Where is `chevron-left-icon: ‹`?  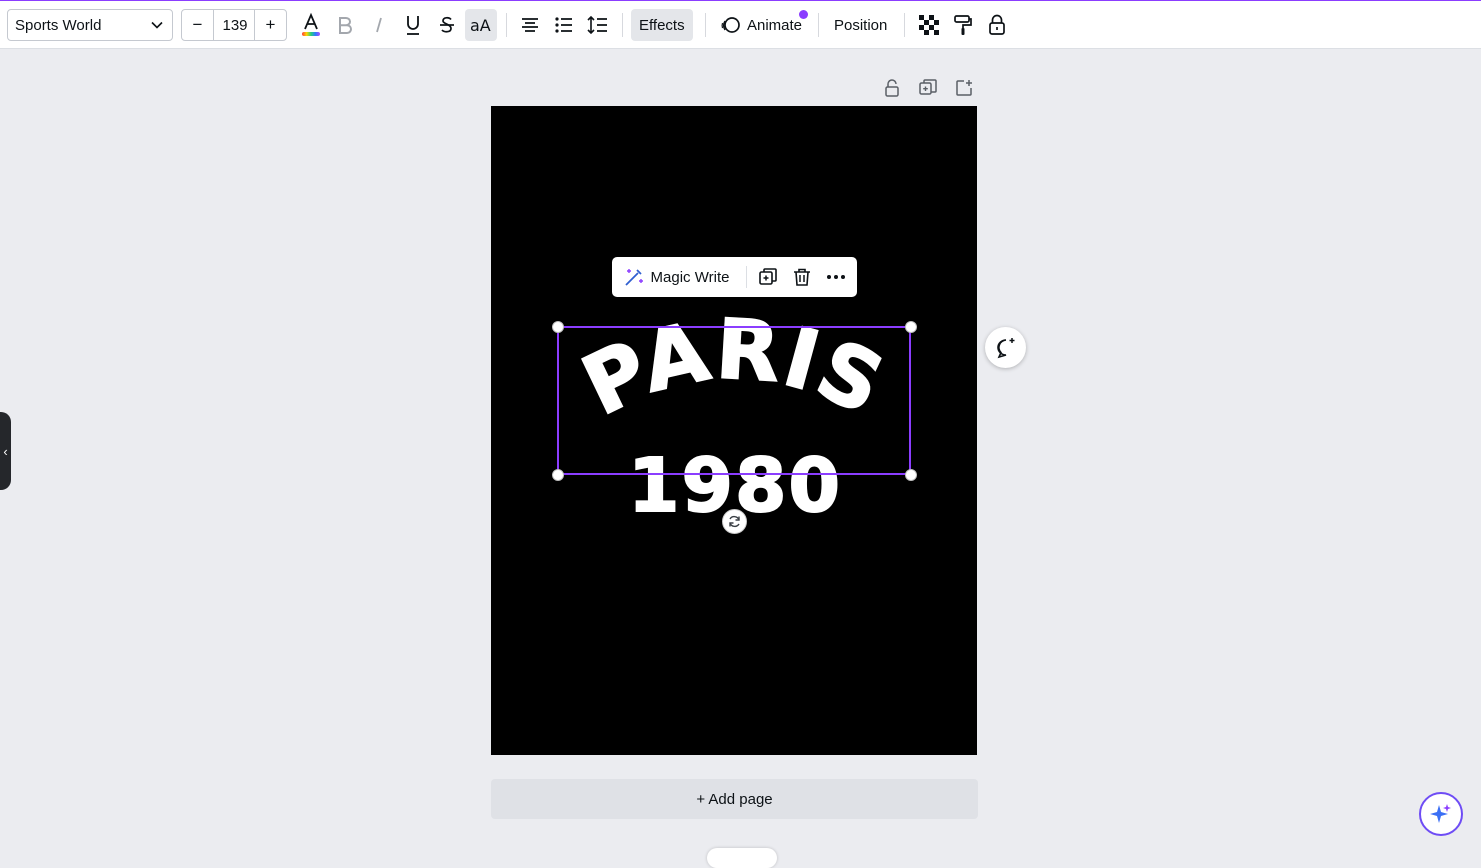
chevron-left-icon: ‹ is located at coordinates (5, 451).